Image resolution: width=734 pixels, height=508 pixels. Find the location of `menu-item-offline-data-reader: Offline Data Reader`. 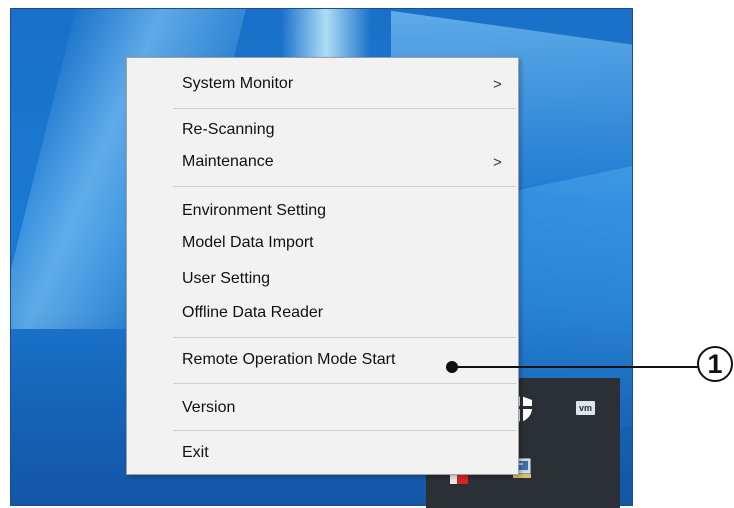

menu-item-offline-data-reader: Offline Data Reader is located at coordinates (322, 313).